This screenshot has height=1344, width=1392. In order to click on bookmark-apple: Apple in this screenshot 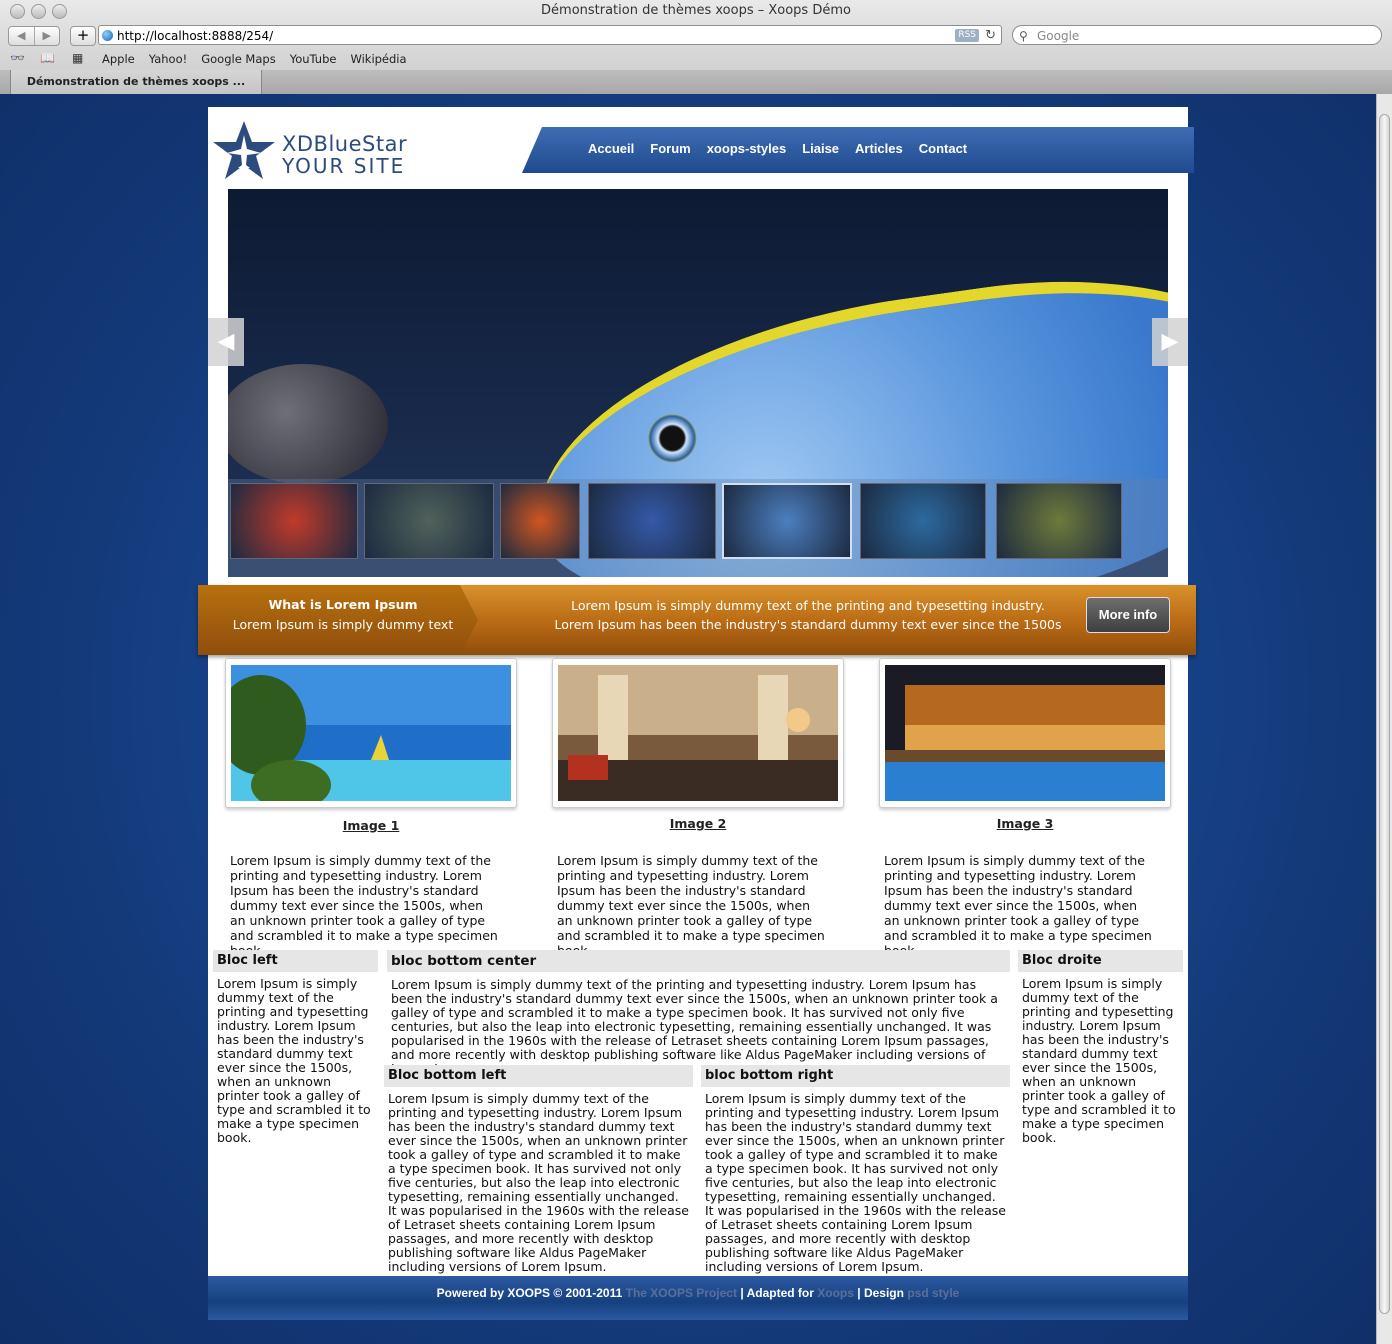, I will do `click(118, 59)`.